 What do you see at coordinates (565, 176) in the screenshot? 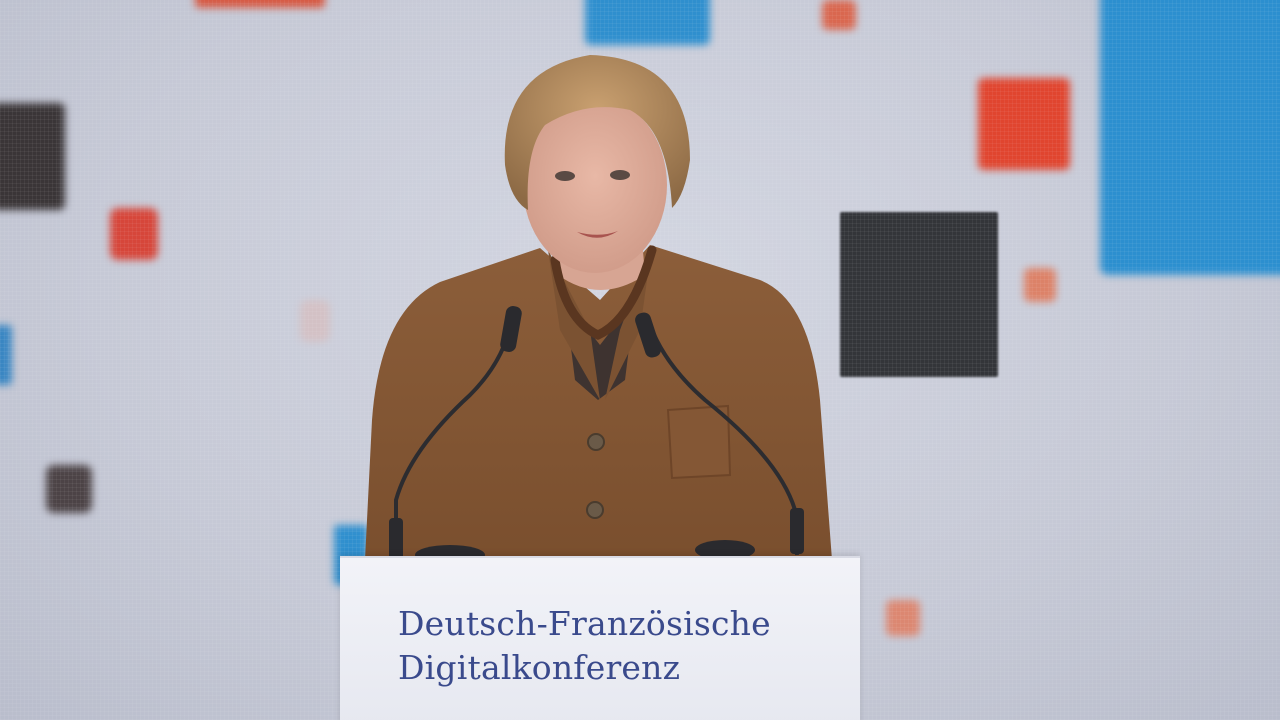
I see `eye-left` at bounding box center [565, 176].